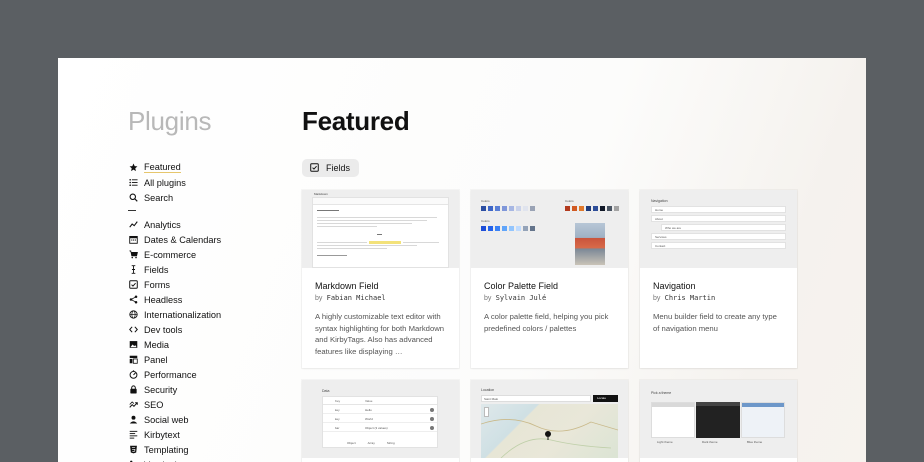 Image resolution: width=924 pixels, height=462 pixels. I want to click on sidebar-item-search: Search, so click(174, 197).